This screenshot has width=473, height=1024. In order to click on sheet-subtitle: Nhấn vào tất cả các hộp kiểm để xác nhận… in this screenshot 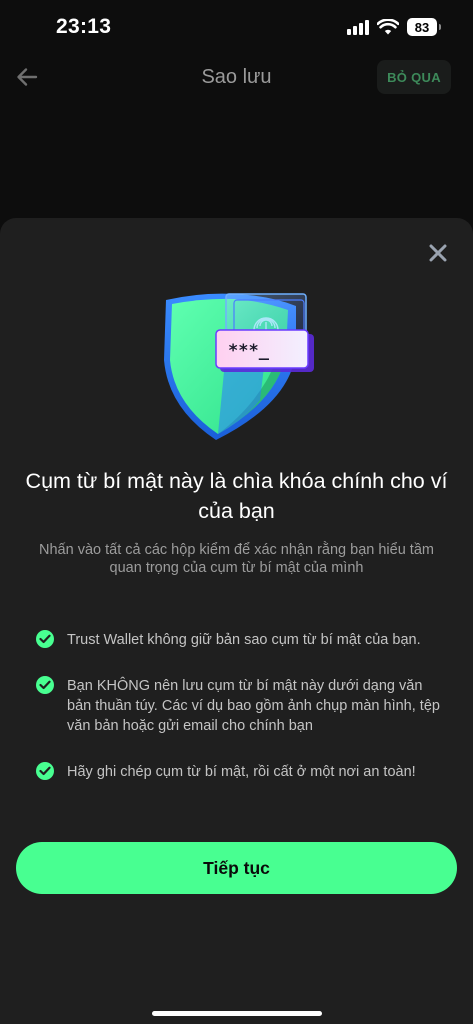, I will do `click(236, 559)`.